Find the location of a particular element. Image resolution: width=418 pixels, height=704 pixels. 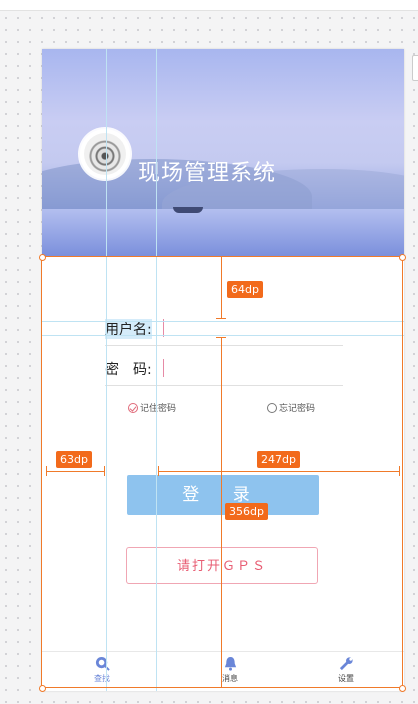

tab-search: 查找 is located at coordinates (102, 670).